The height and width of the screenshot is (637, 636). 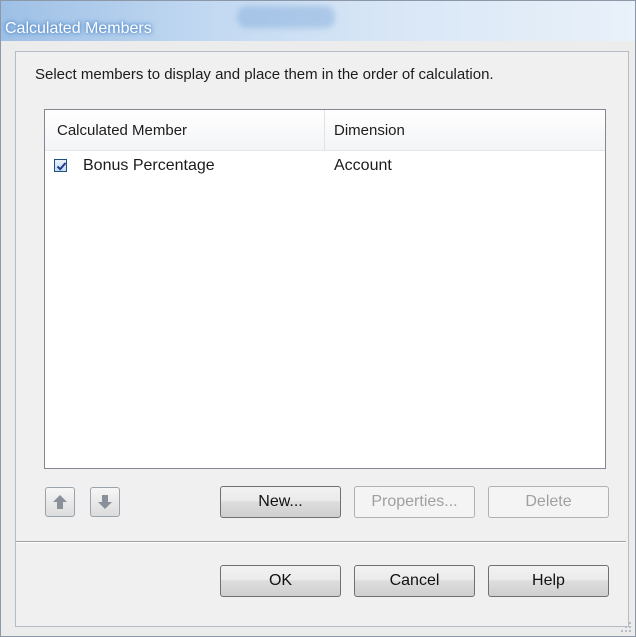 I want to click on member-checkbox, so click(x=60, y=165).